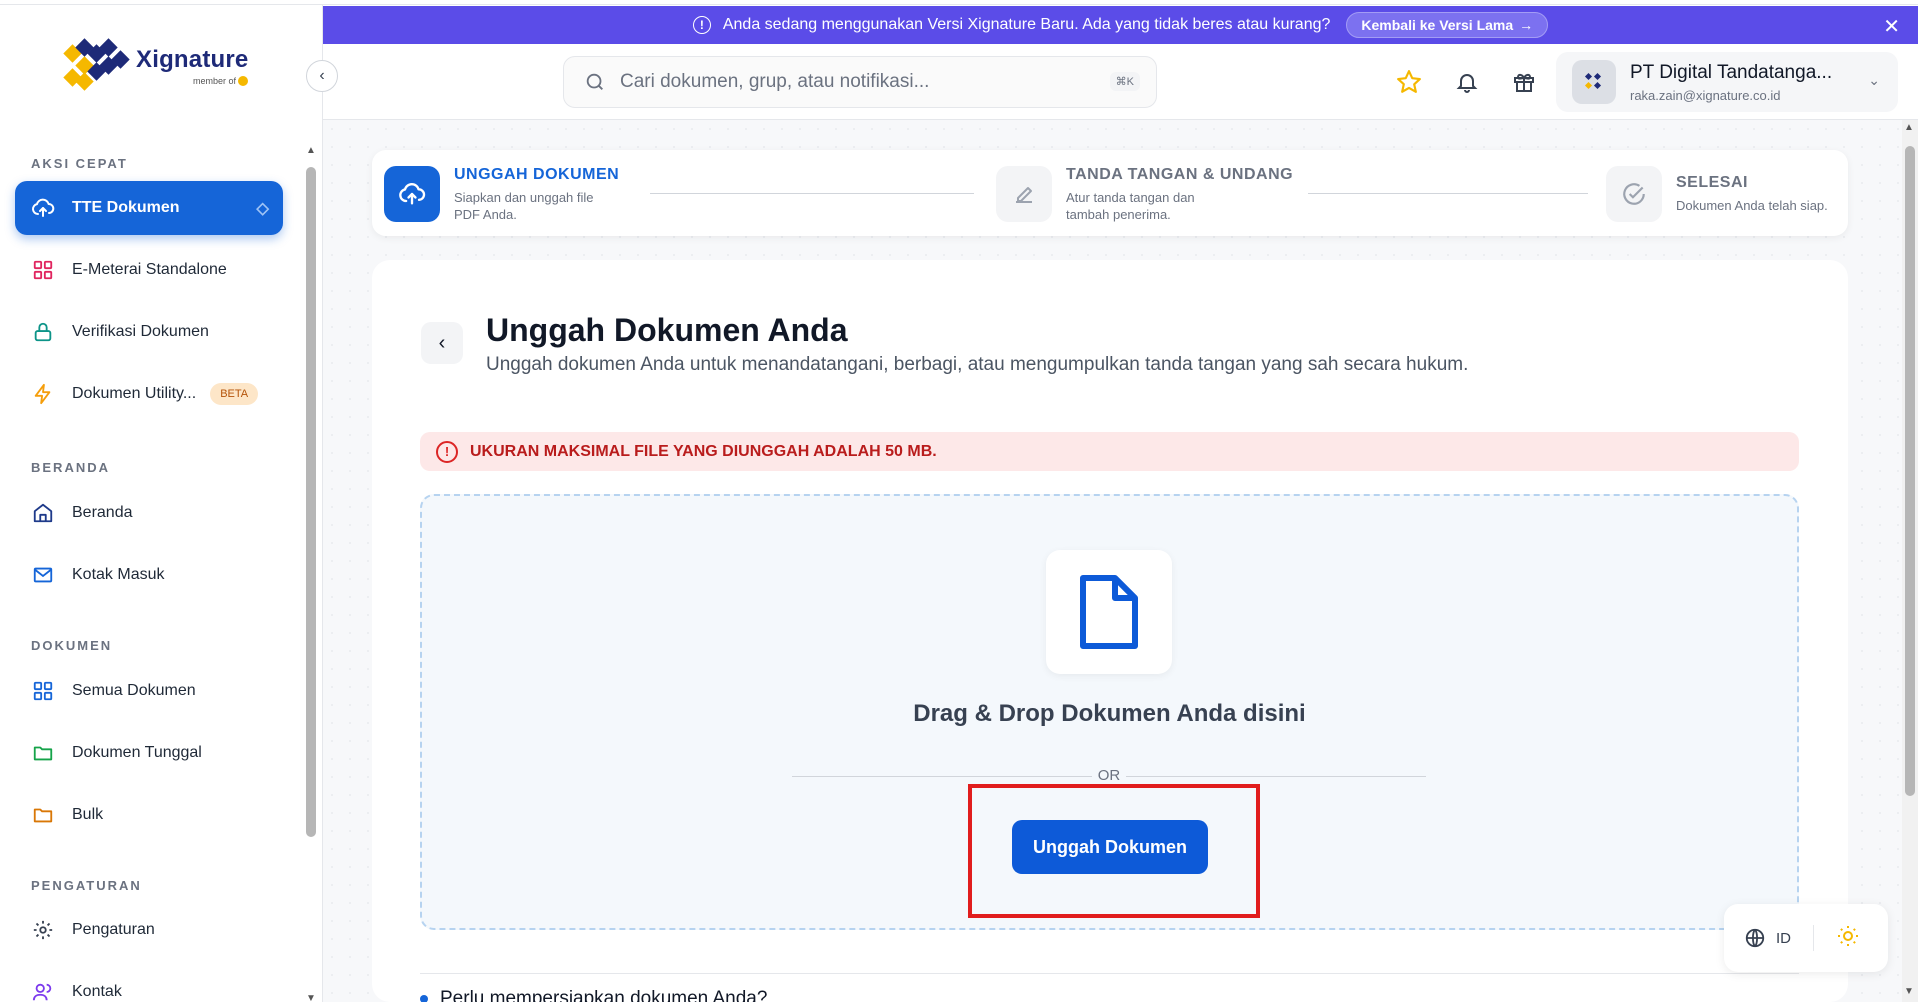  What do you see at coordinates (79, 163) in the screenshot?
I see `section-aksi-cepat: AKSI CEPAT` at bounding box center [79, 163].